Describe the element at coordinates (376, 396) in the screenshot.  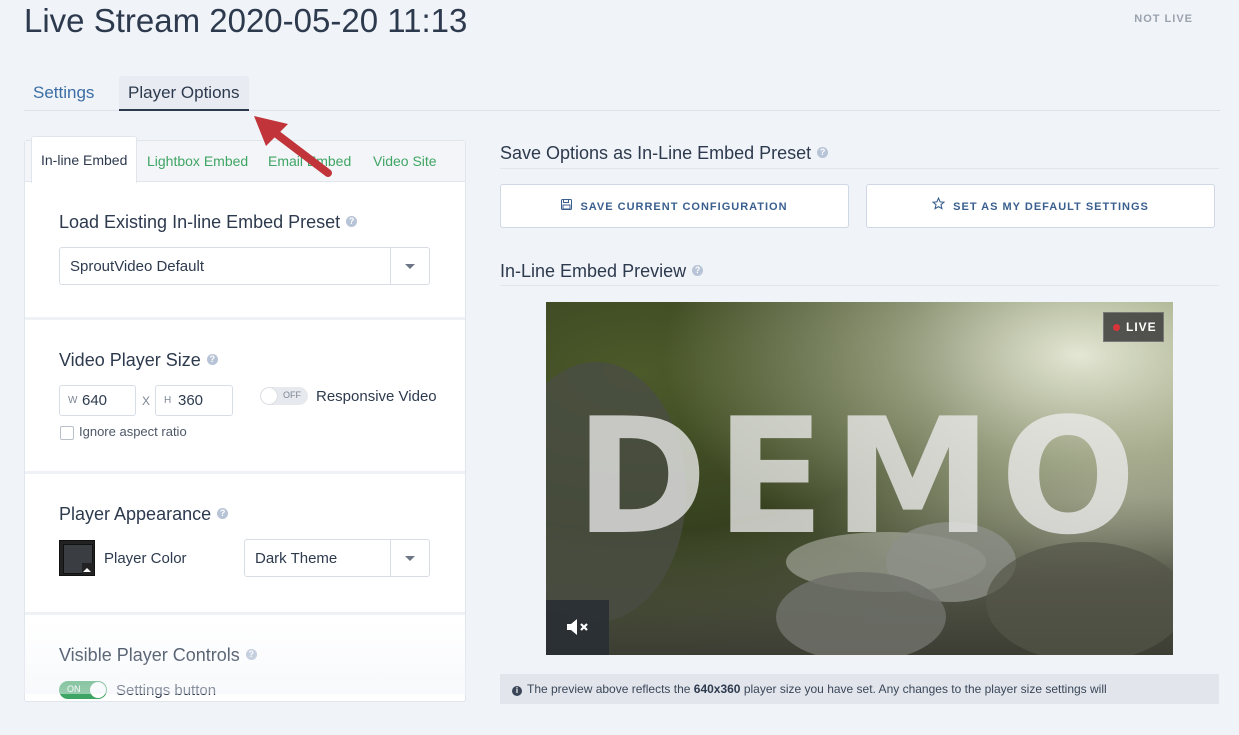
I see `responsive-video-label: Responsive Video` at that location.